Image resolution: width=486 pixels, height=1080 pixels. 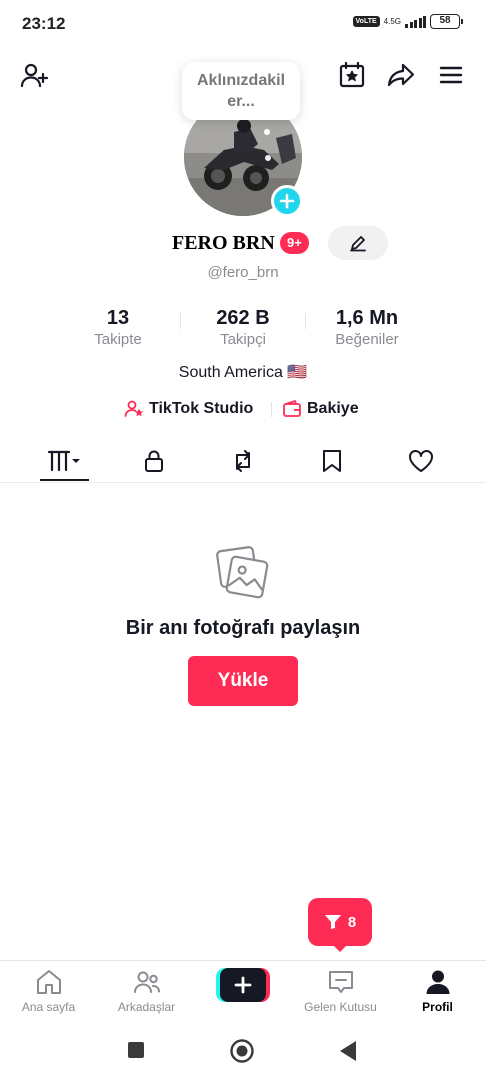 I want to click on stat-label: Takipte, so click(x=118, y=339).